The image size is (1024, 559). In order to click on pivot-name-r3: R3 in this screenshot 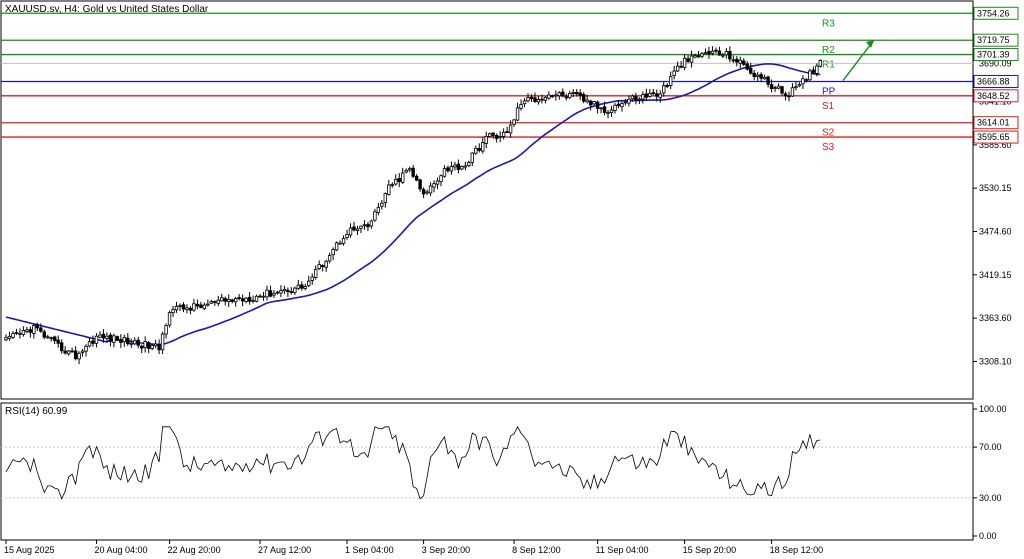, I will do `click(828, 23)`.